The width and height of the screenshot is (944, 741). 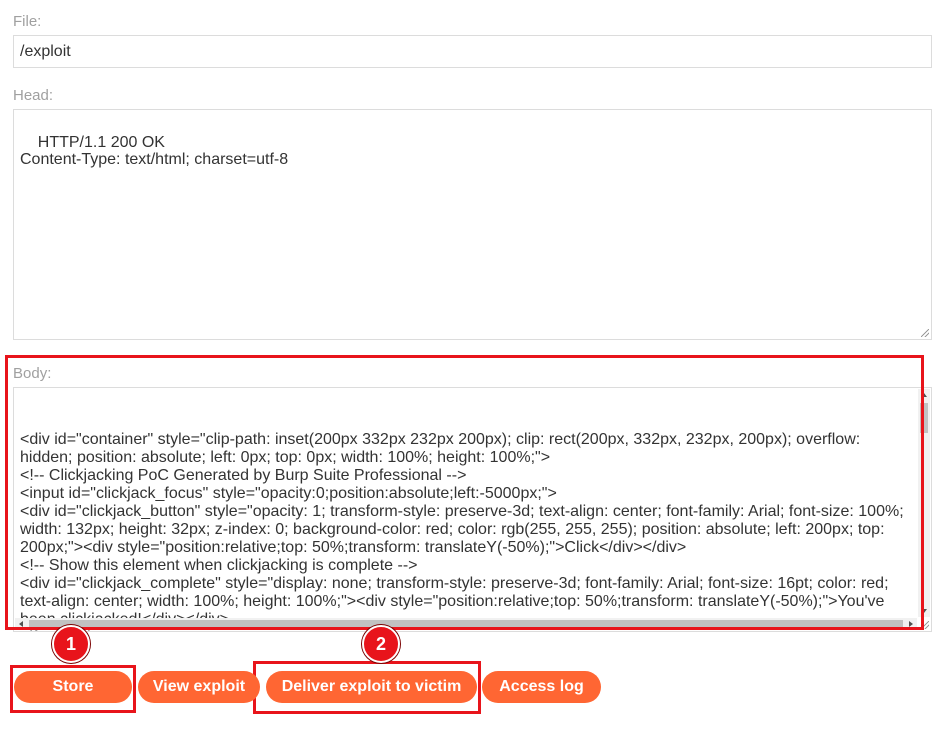 What do you see at coordinates (924, 395) in the screenshot?
I see `scroll-up-icon` at bounding box center [924, 395].